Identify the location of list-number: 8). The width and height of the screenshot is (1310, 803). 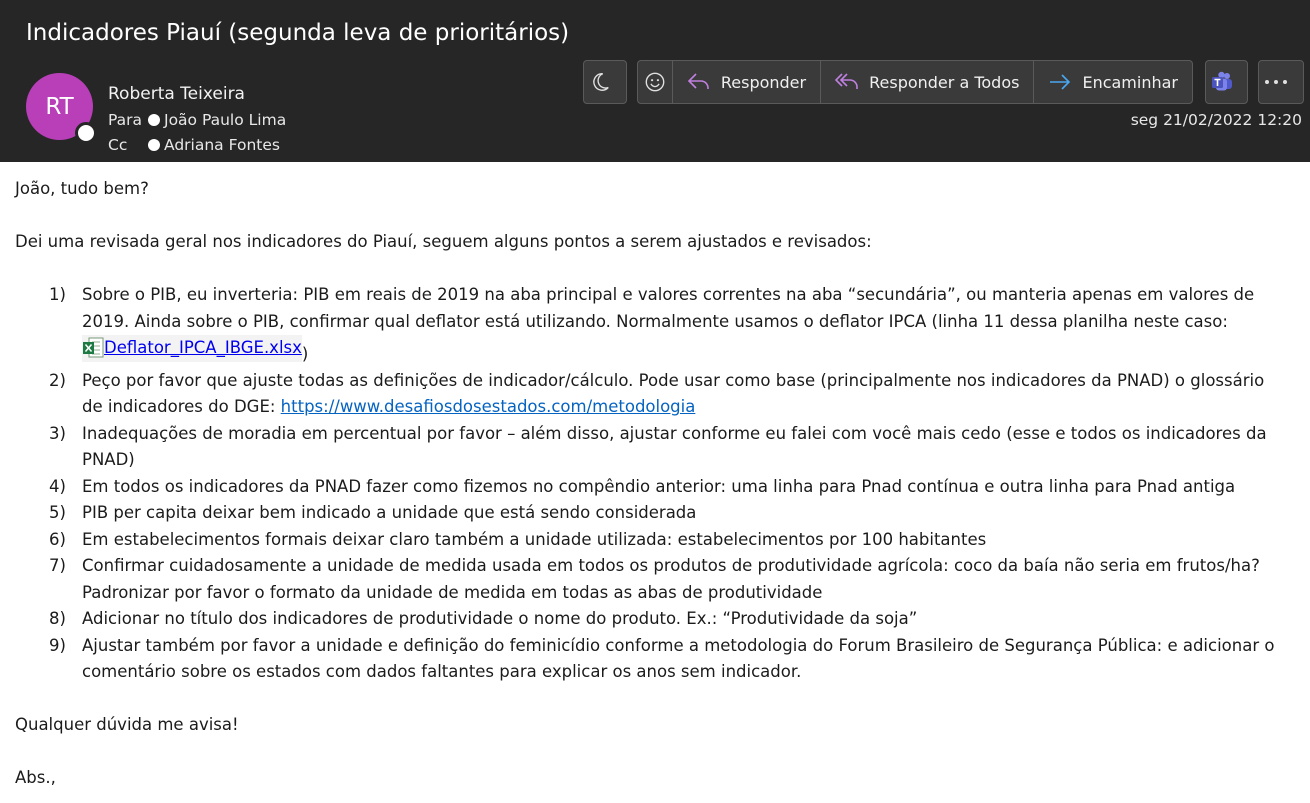
(57, 619).